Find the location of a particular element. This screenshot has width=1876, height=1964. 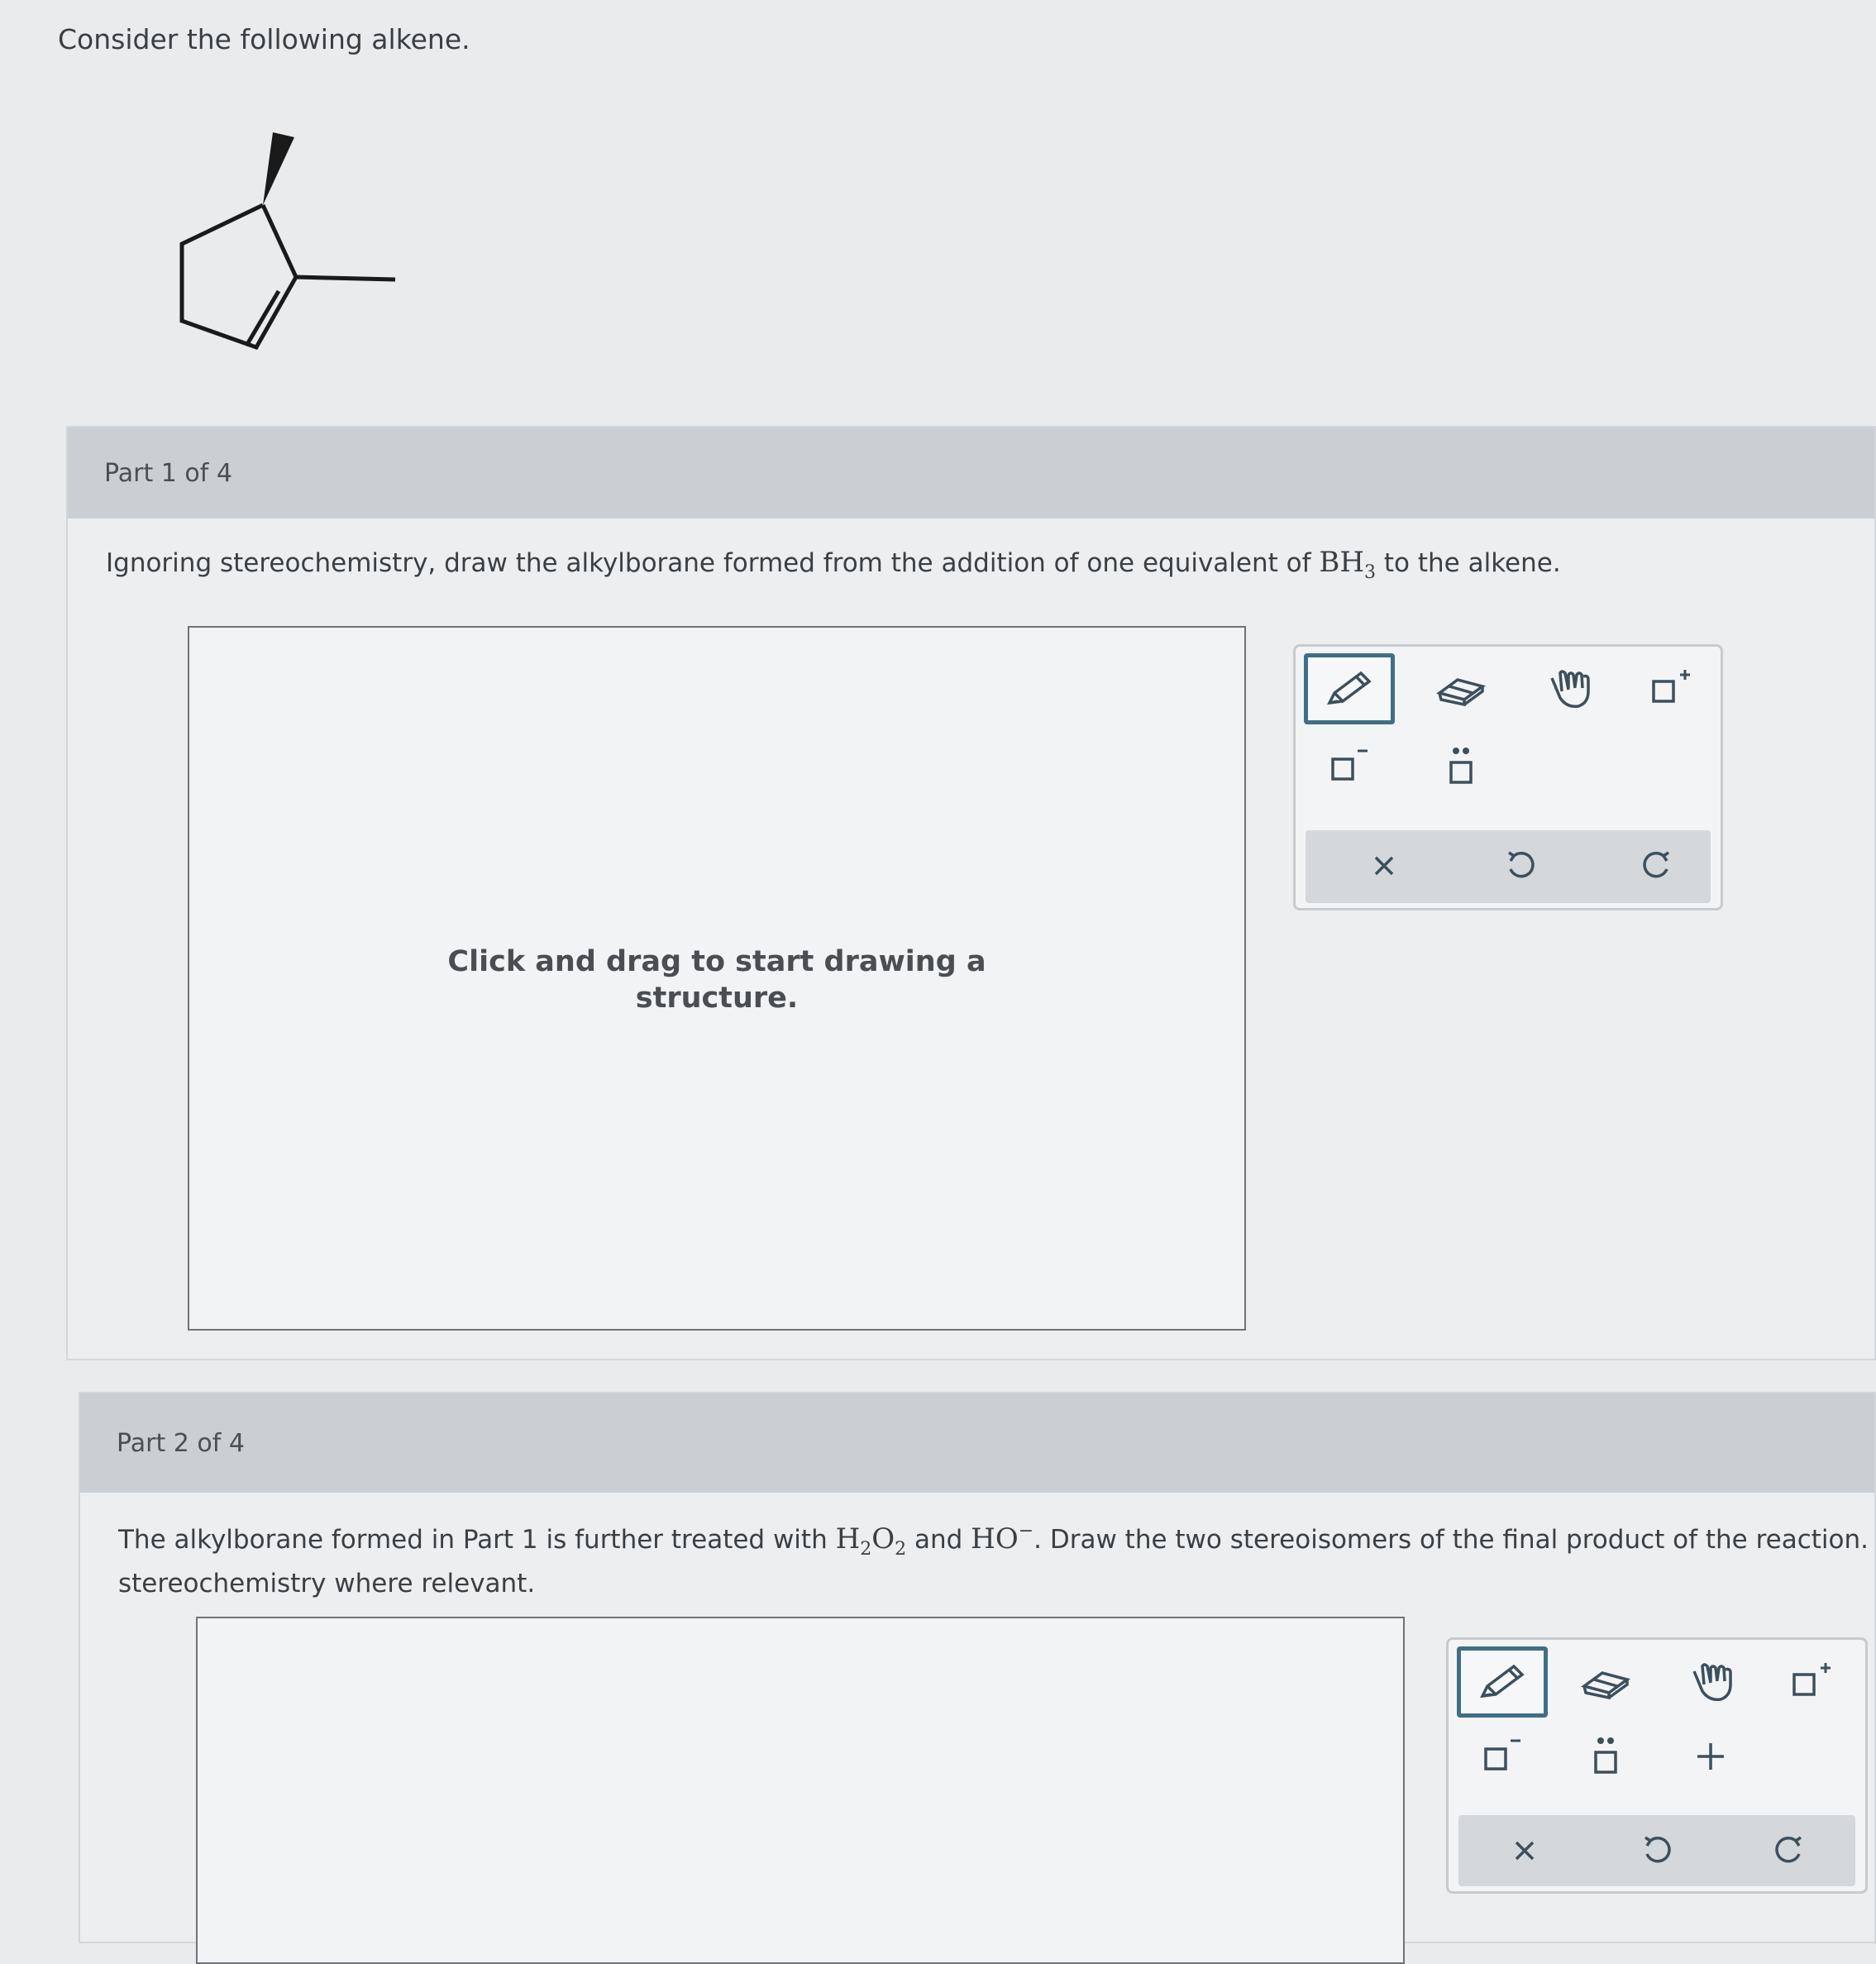

plus-tool is located at coordinates (1710, 1756).